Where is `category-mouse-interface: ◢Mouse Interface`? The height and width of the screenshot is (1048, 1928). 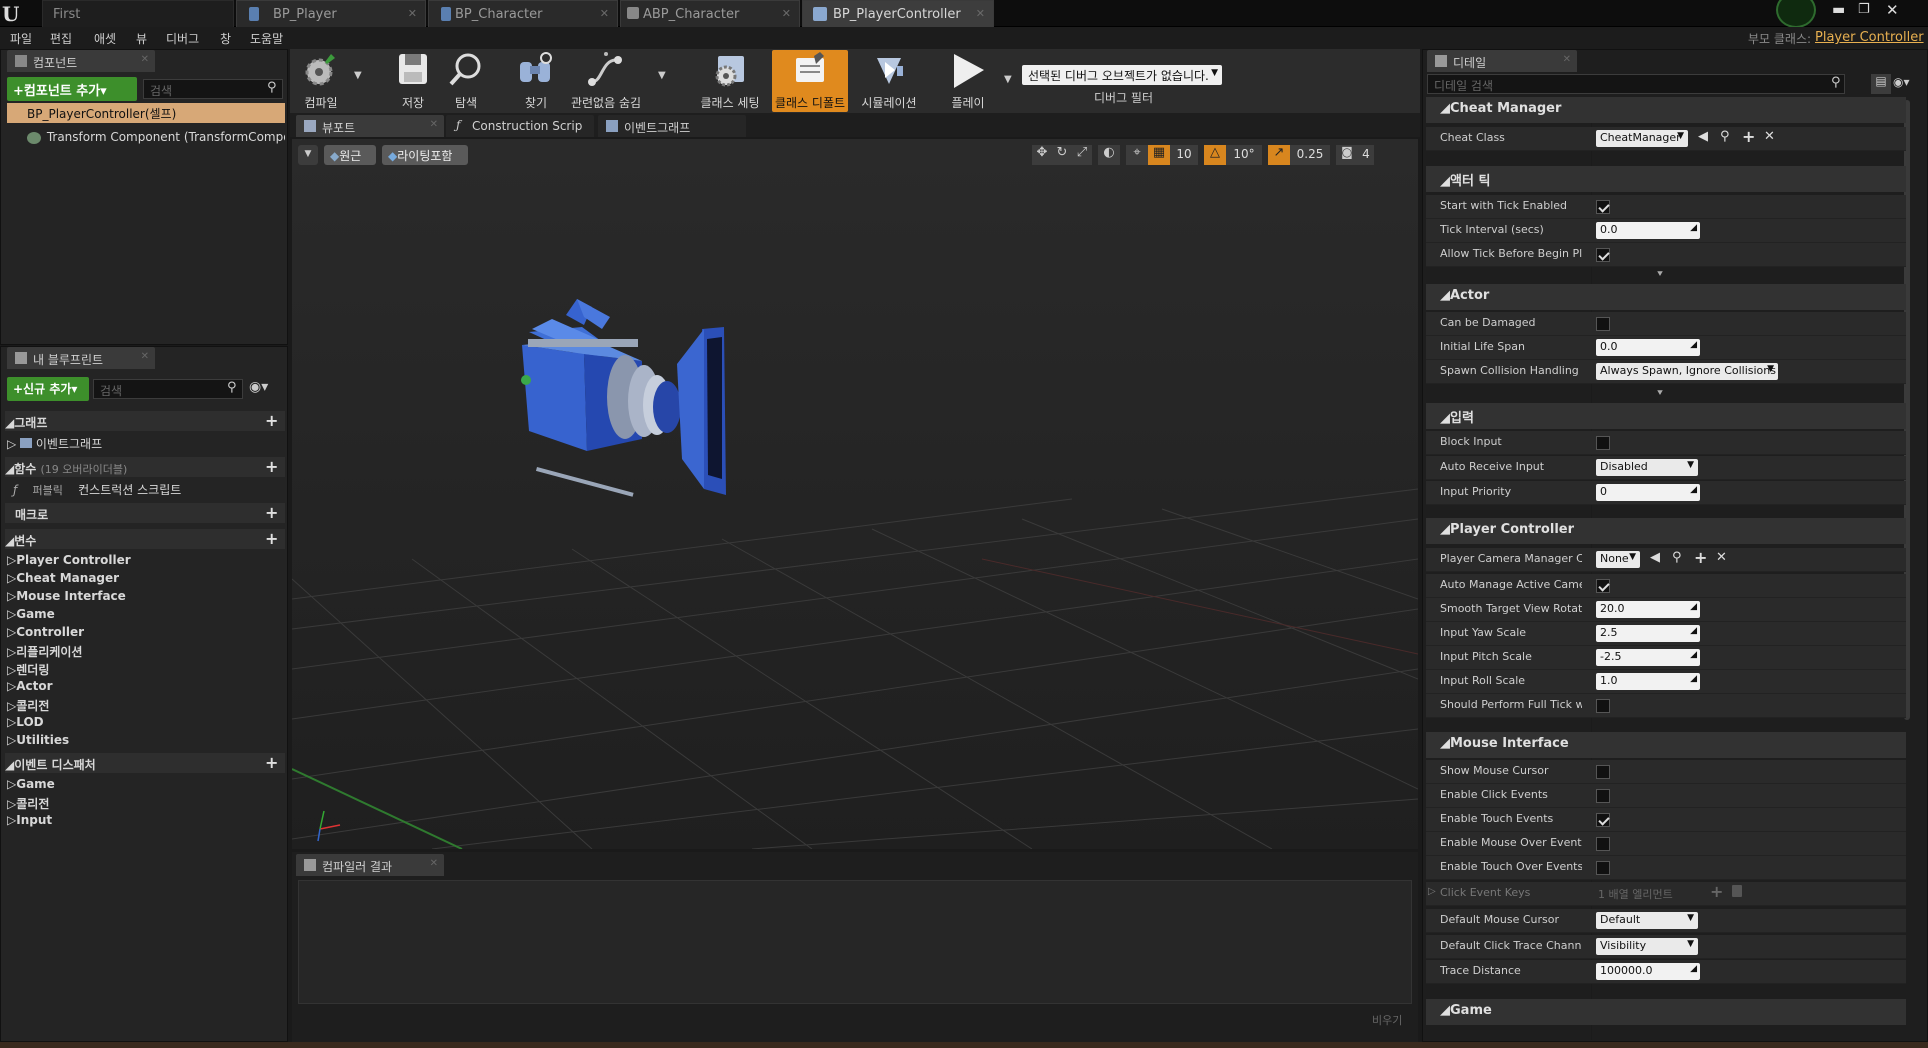 category-mouse-interface: ◢Mouse Interface is located at coordinates (1666, 745).